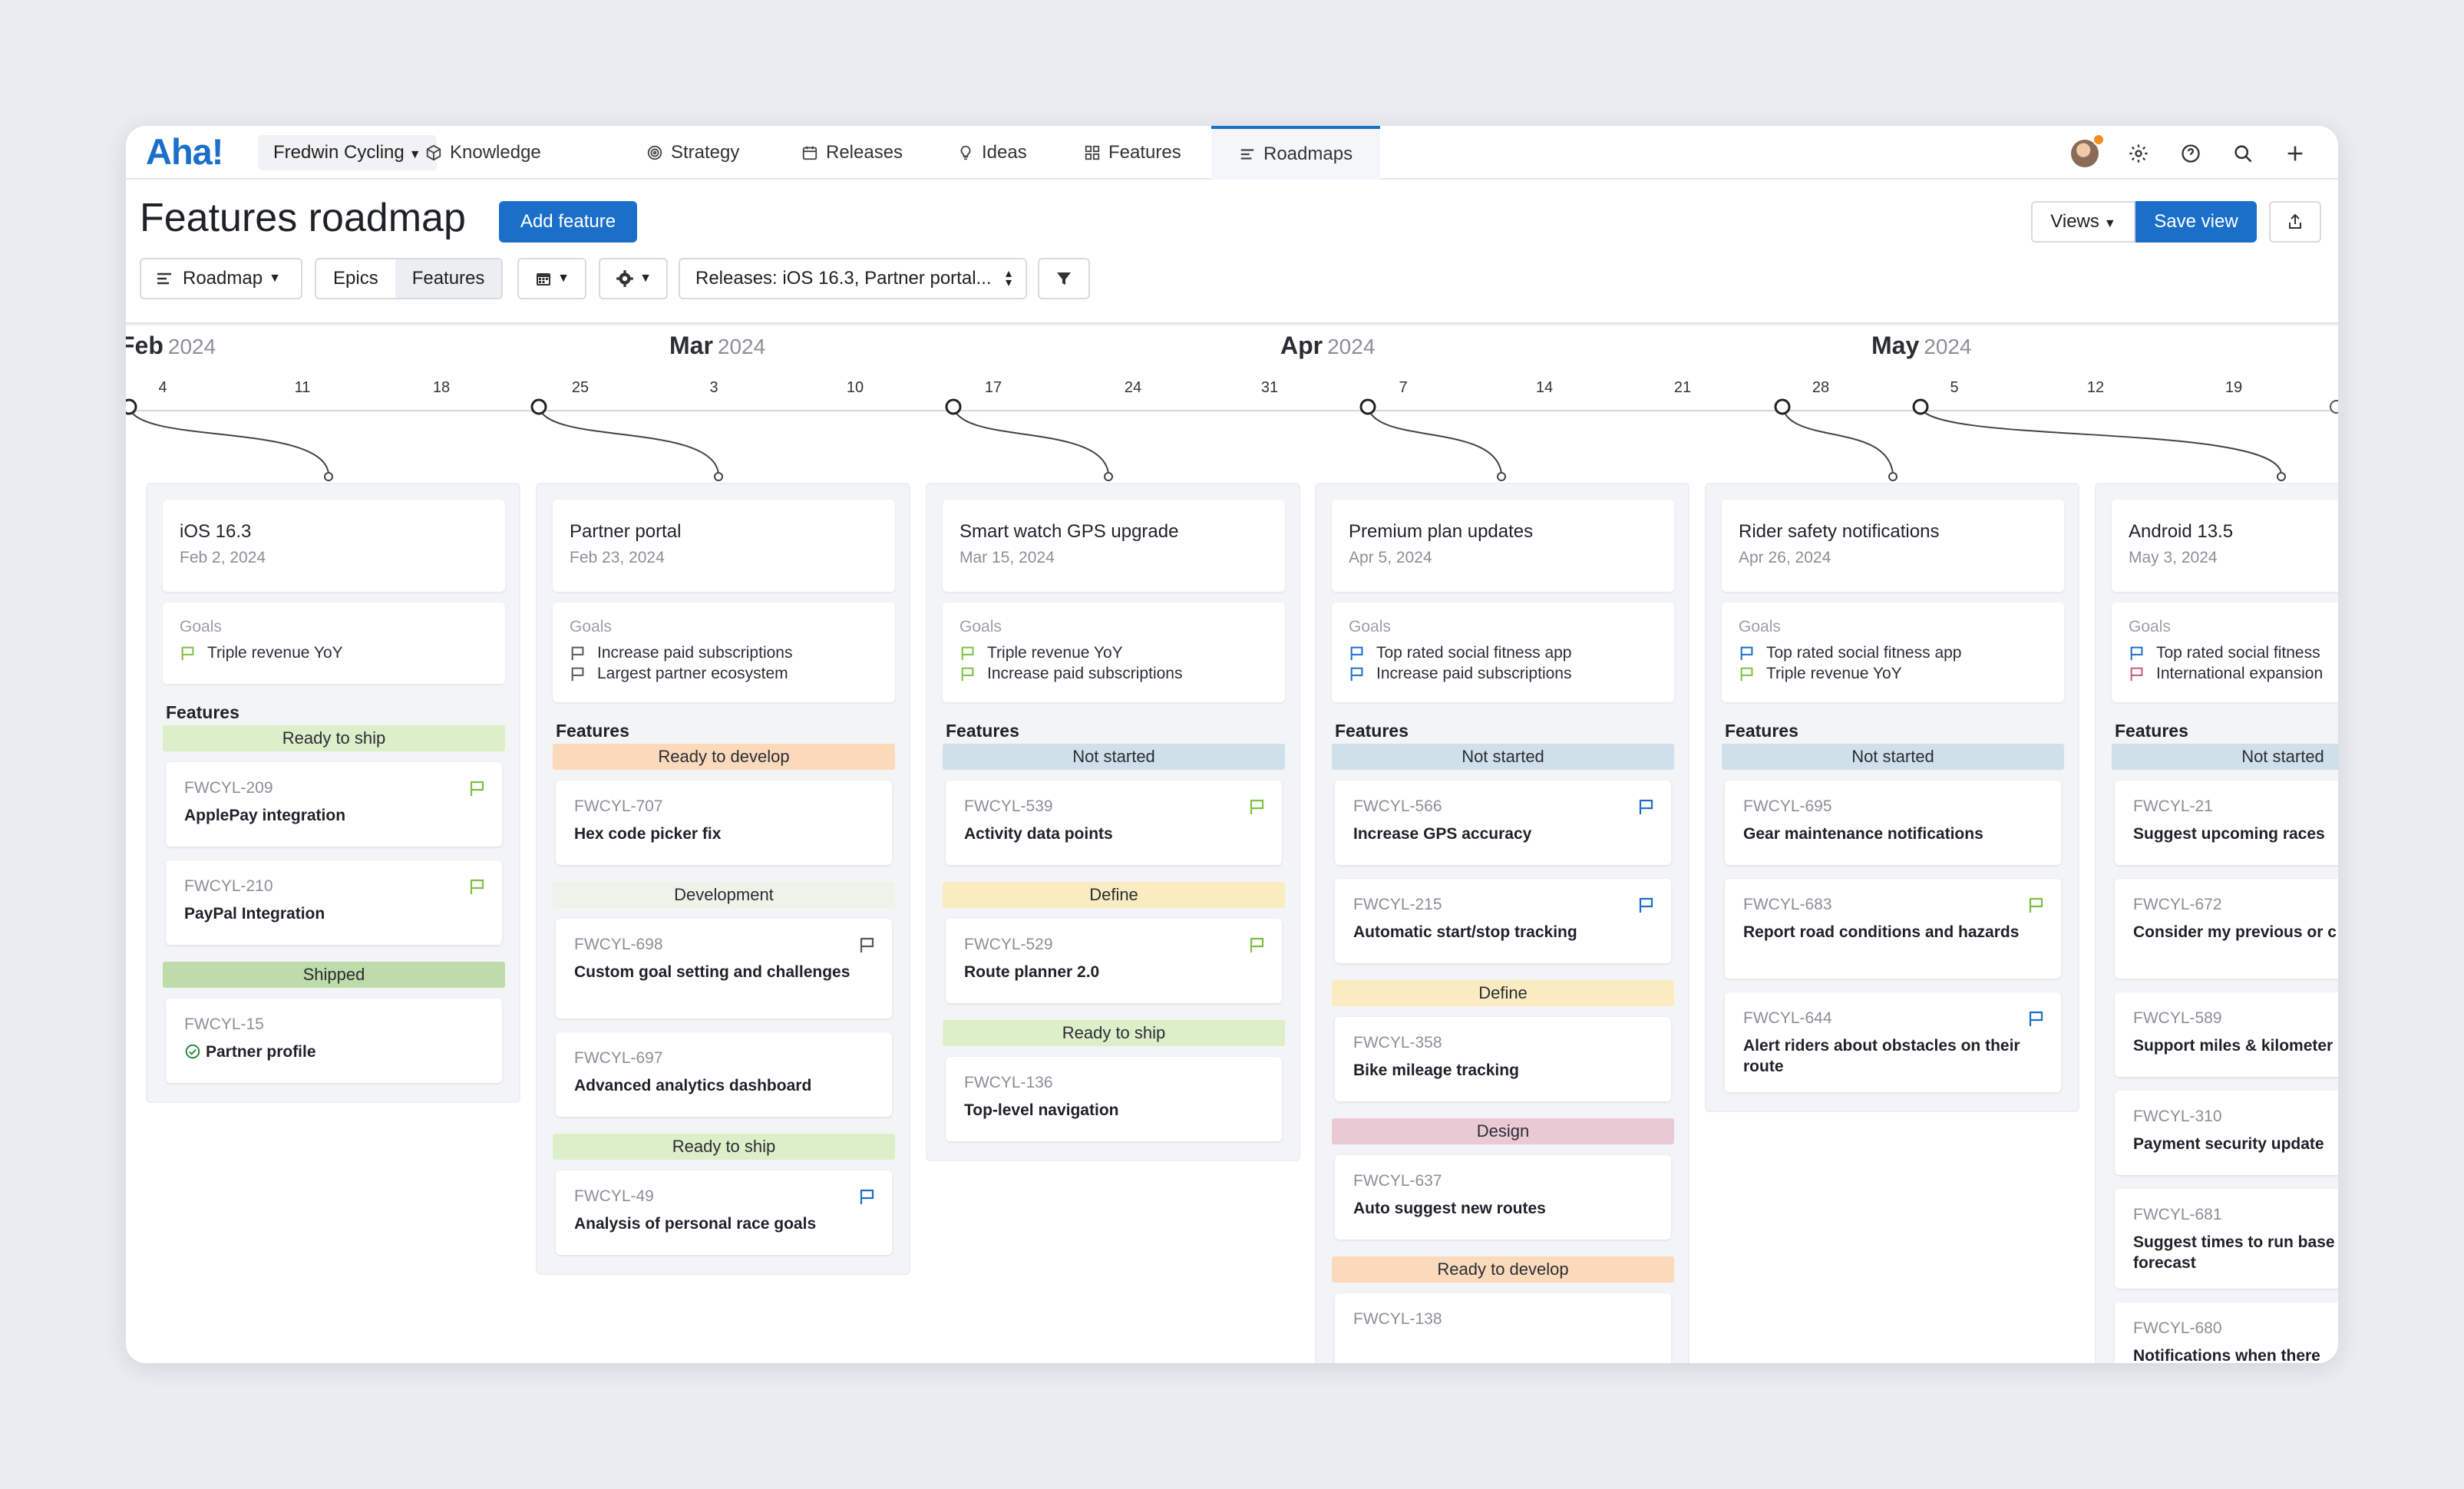 This screenshot has width=2464, height=1489. What do you see at coordinates (2226, 1133) in the screenshot?
I see `feature-card: FWCYL-310 Payment security update` at bounding box center [2226, 1133].